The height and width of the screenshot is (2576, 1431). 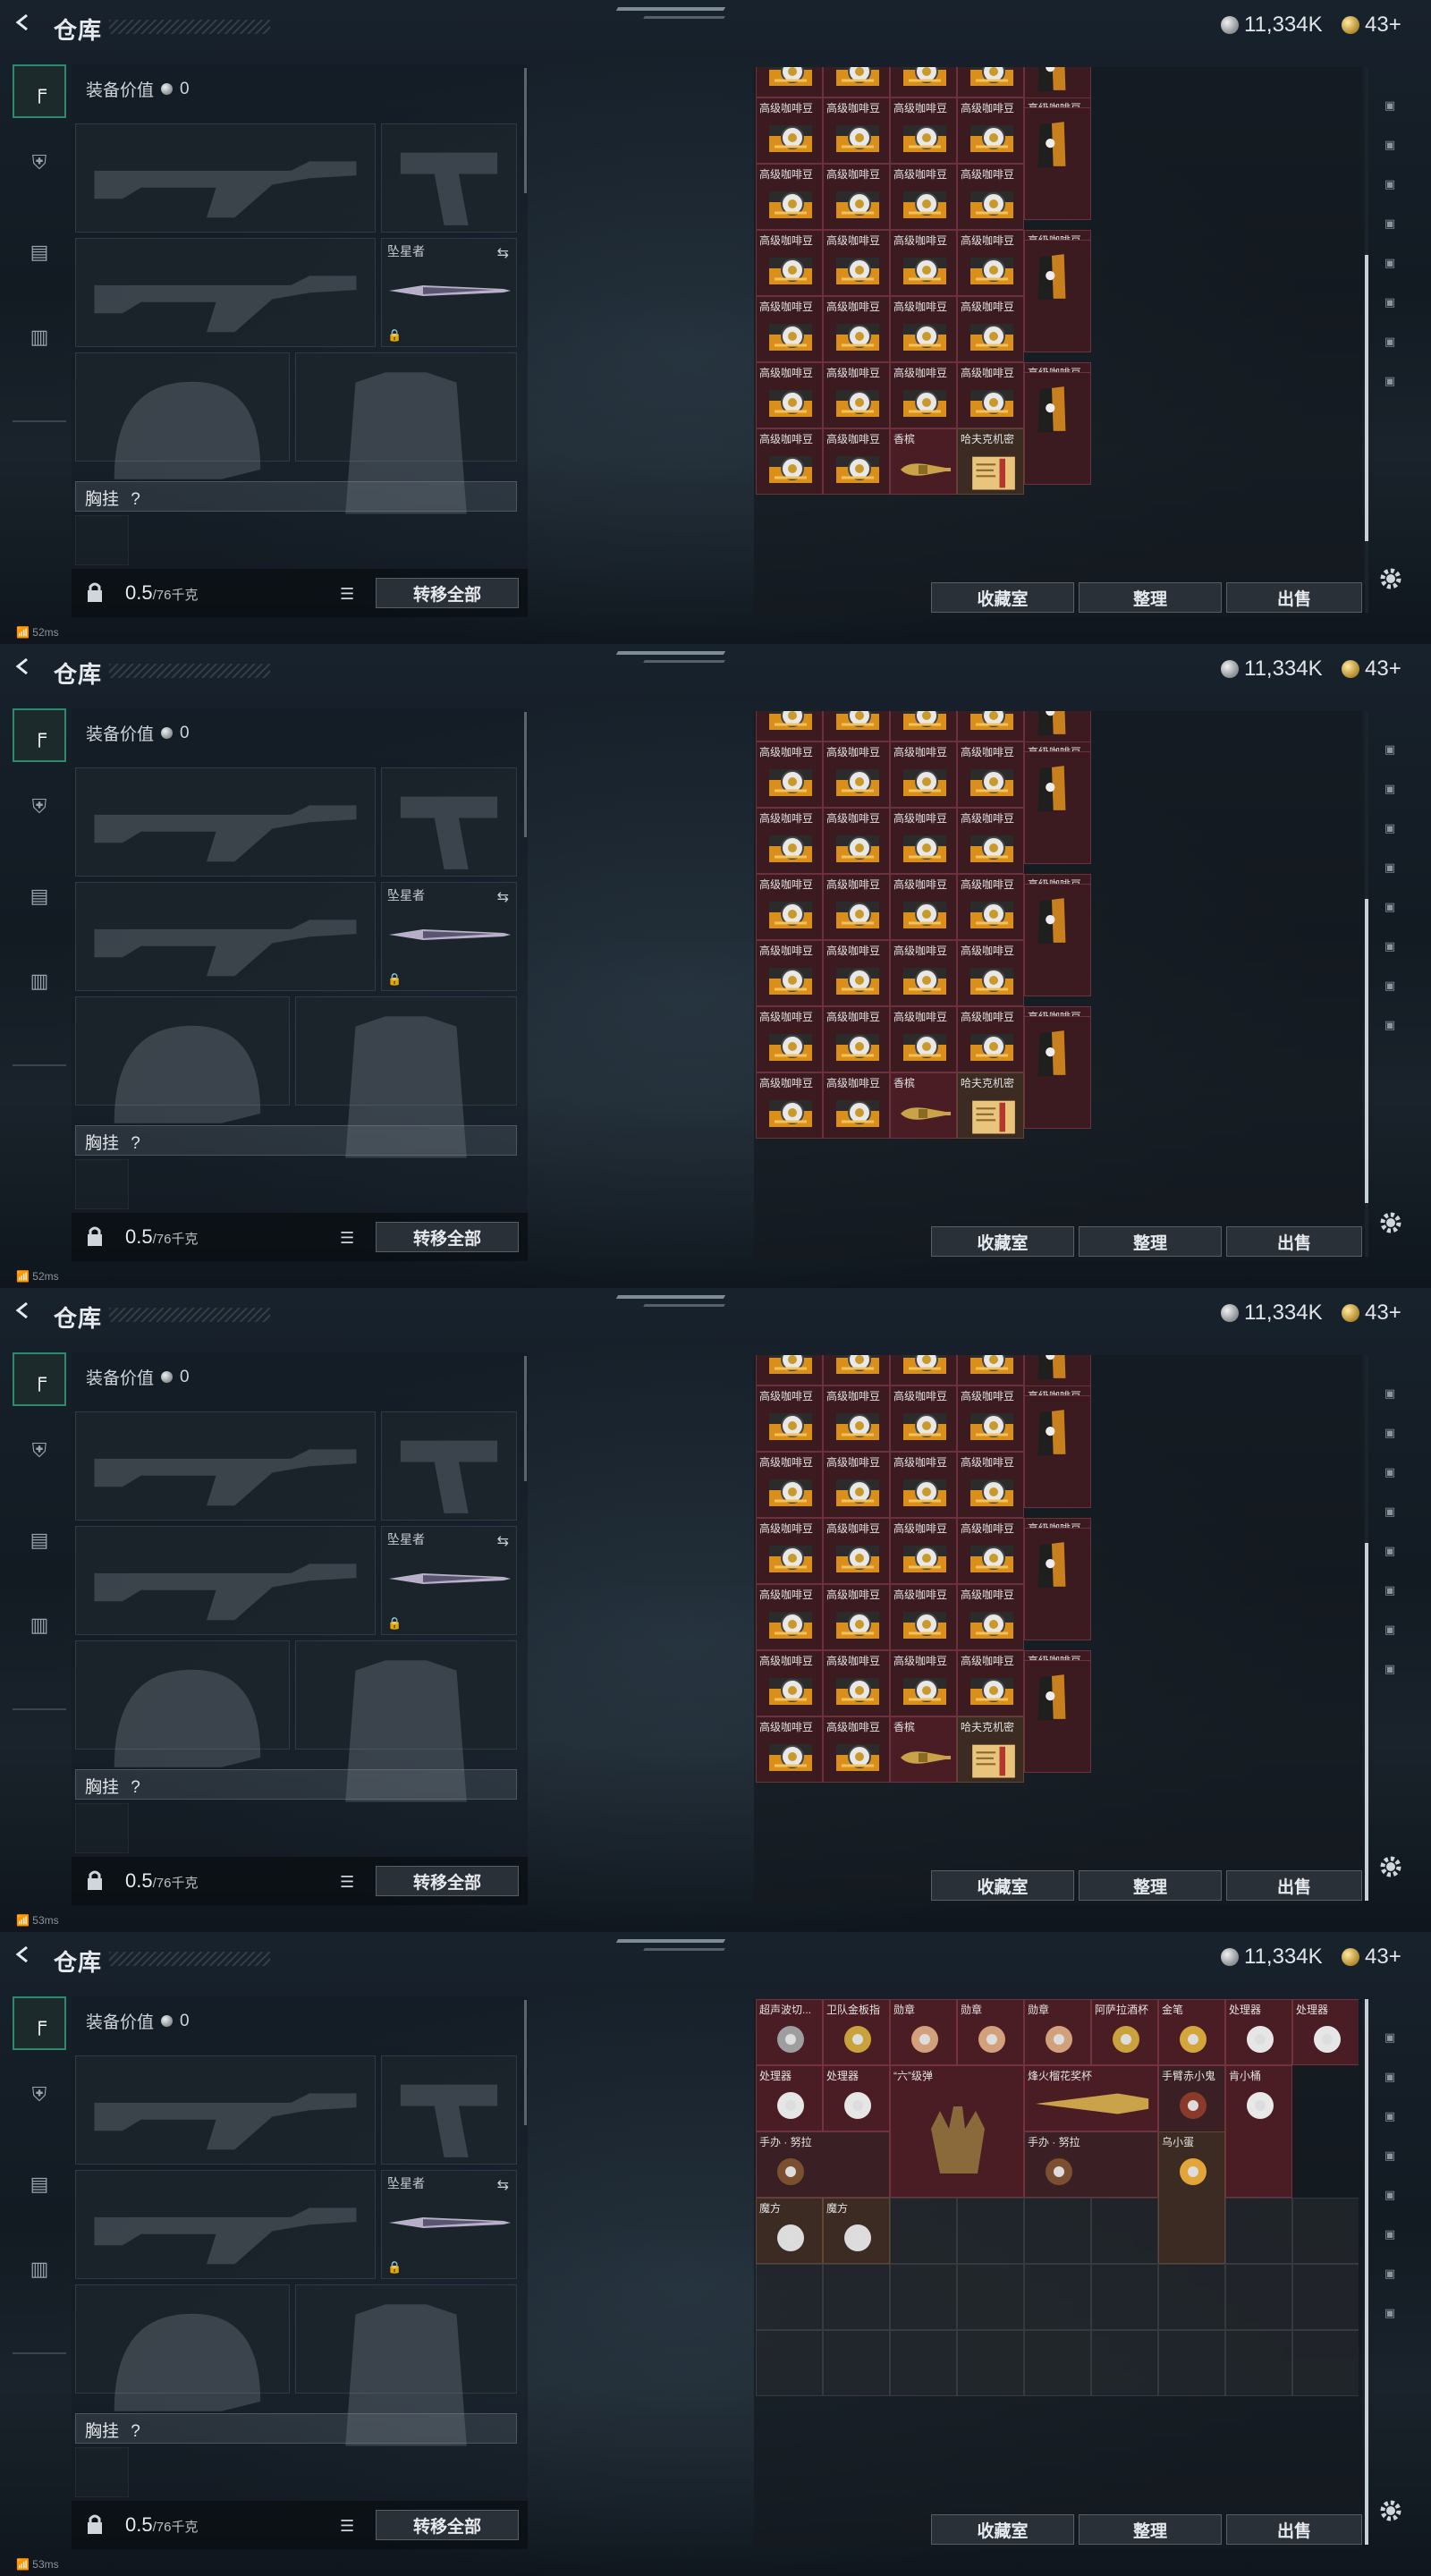 What do you see at coordinates (347, 594) in the screenshot?
I see `list-icon: ☰` at bounding box center [347, 594].